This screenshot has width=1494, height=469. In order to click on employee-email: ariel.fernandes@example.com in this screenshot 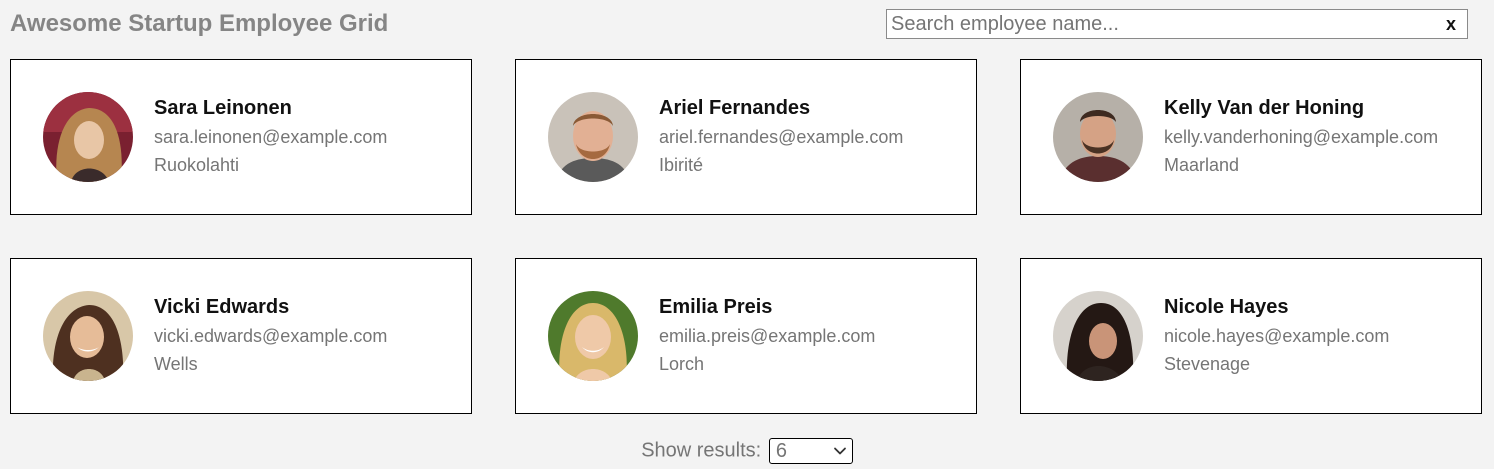, I will do `click(781, 137)`.